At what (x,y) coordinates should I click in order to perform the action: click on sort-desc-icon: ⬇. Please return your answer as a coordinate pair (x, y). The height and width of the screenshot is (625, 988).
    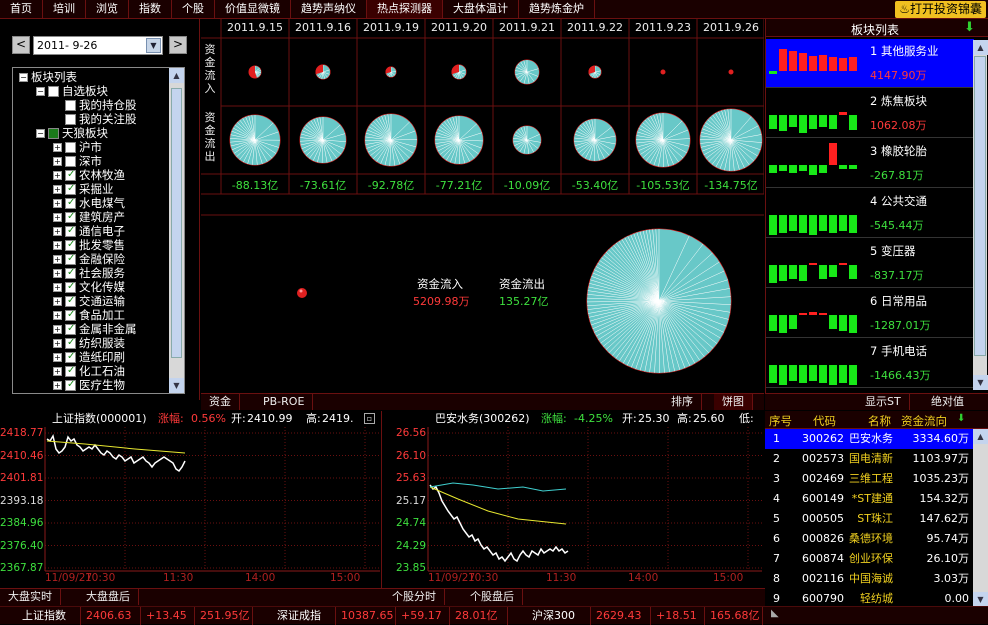
    Looking at the image, I should click on (961, 418).